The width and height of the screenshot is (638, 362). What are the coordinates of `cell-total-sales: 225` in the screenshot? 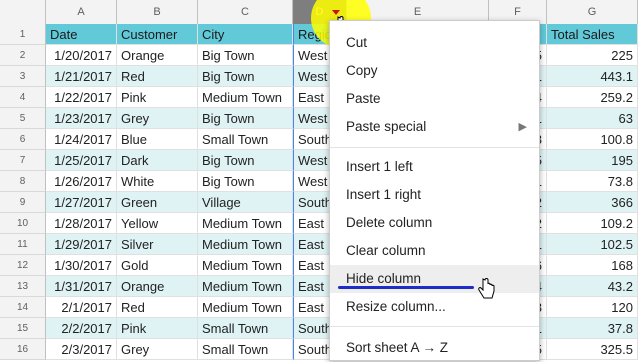 It's located at (592, 55).